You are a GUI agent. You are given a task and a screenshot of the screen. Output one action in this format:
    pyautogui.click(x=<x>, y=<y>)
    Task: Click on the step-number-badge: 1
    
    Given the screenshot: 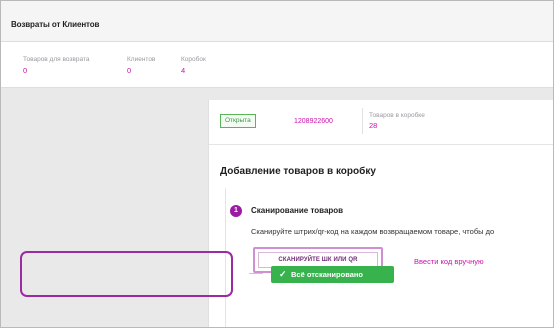 What is the action you would take?
    pyautogui.click(x=236, y=211)
    